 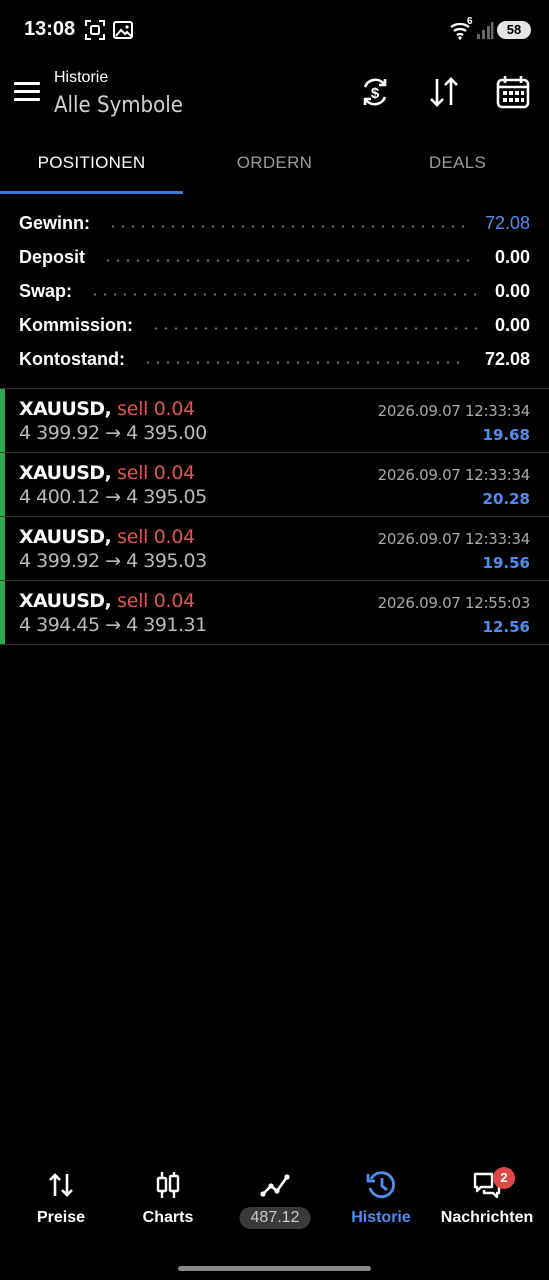 I want to click on nav-label: Historie, so click(x=381, y=1217).